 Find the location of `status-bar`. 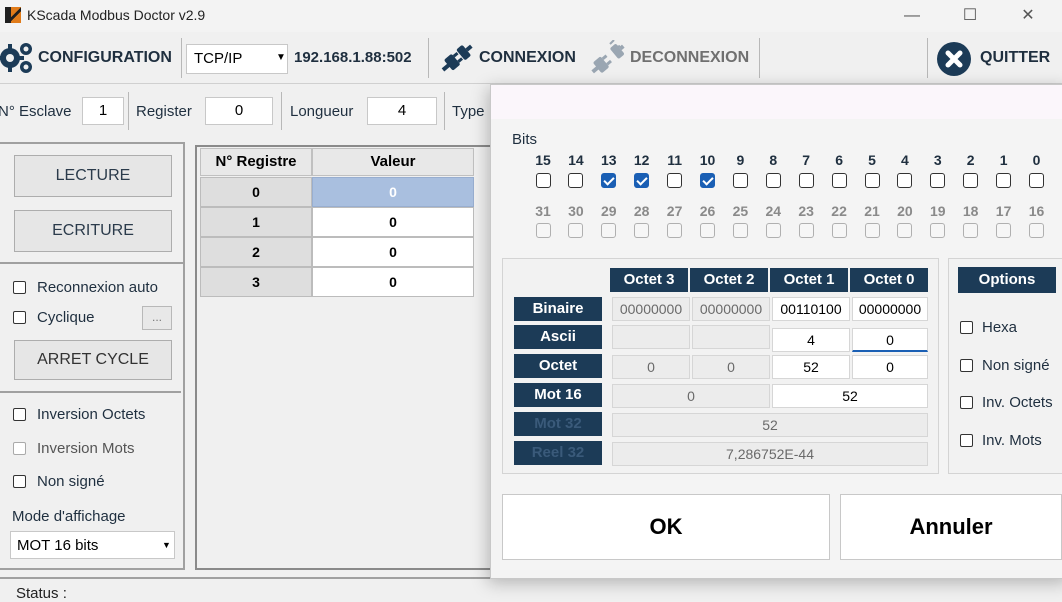

status-bar is located at coordinates (531, 589).